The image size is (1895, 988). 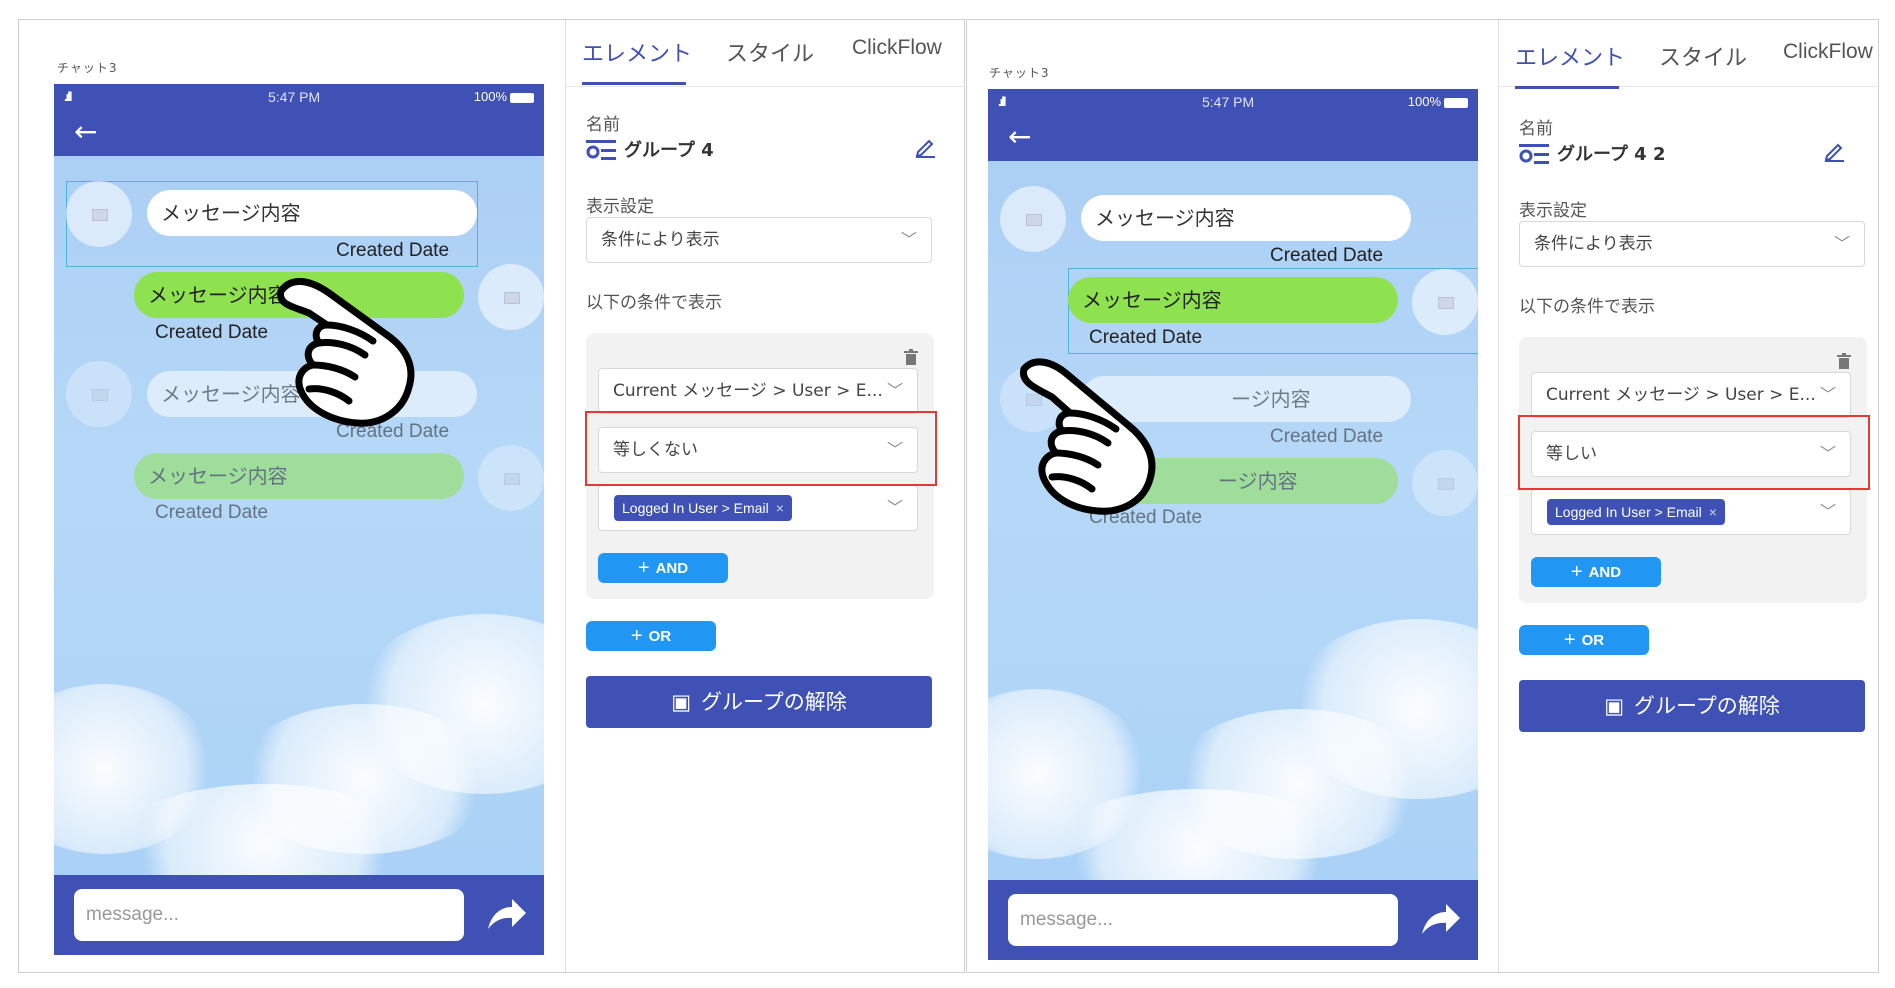 I want to click on group-name: グループ 4, so click(x=650, y=149).